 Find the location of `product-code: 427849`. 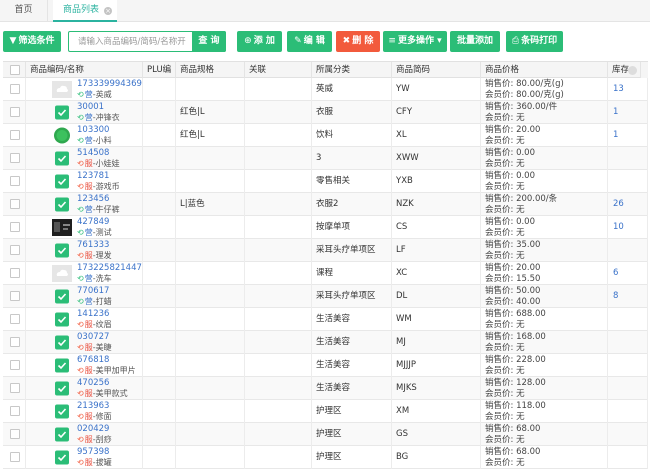

product-code: 427849 is located at coordinates (93, 222).